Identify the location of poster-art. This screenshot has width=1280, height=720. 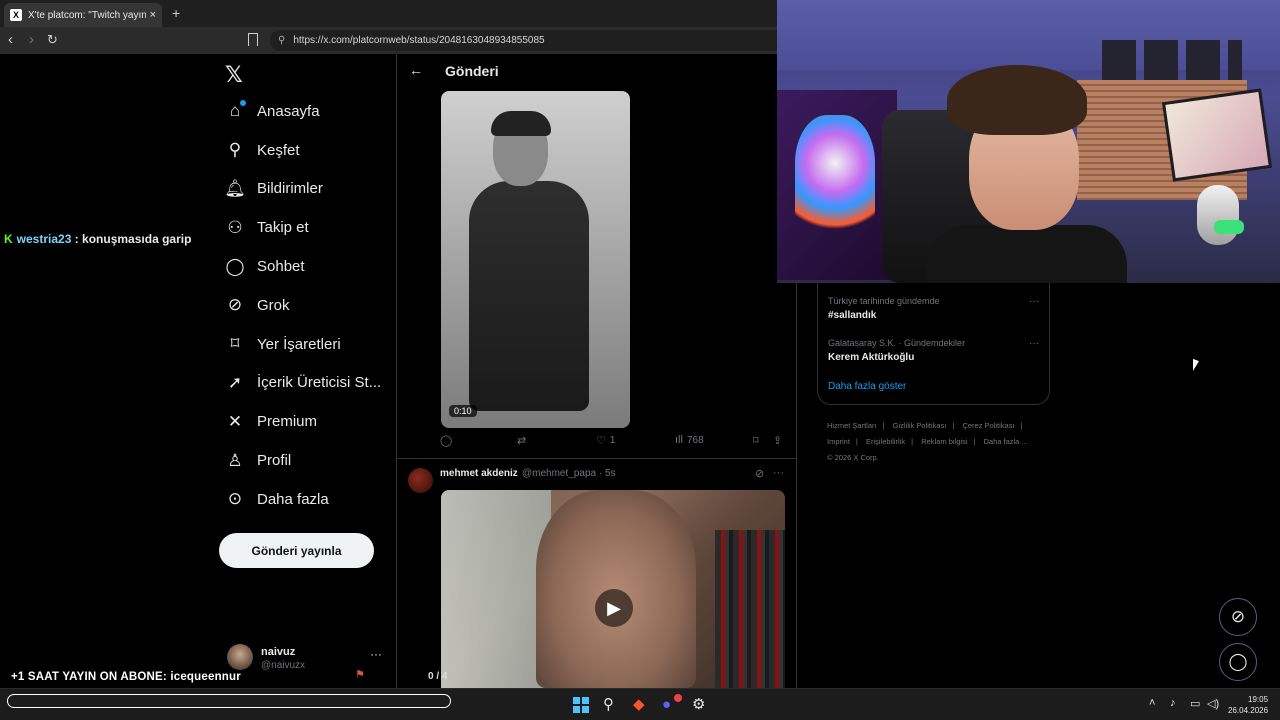
(835, 175).